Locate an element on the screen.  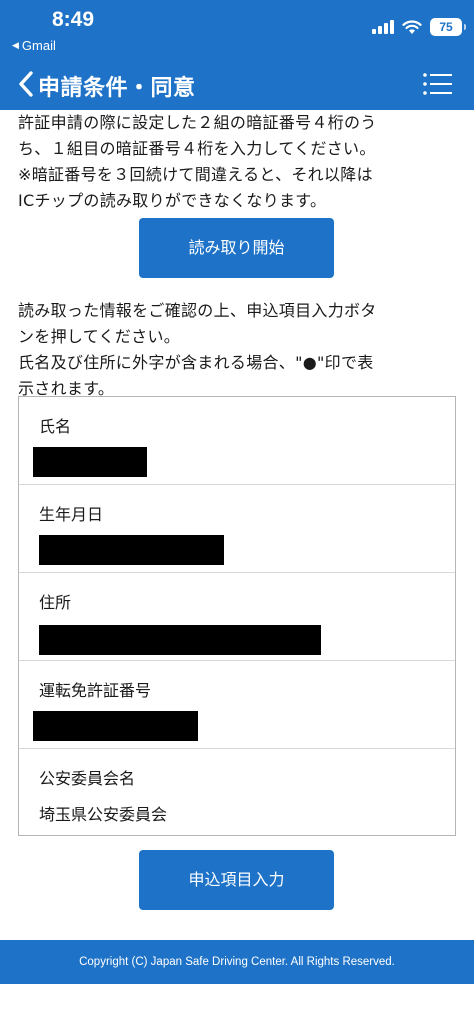
return-to-app-link: ◀ Gmail is located at coordinates (34, 45).